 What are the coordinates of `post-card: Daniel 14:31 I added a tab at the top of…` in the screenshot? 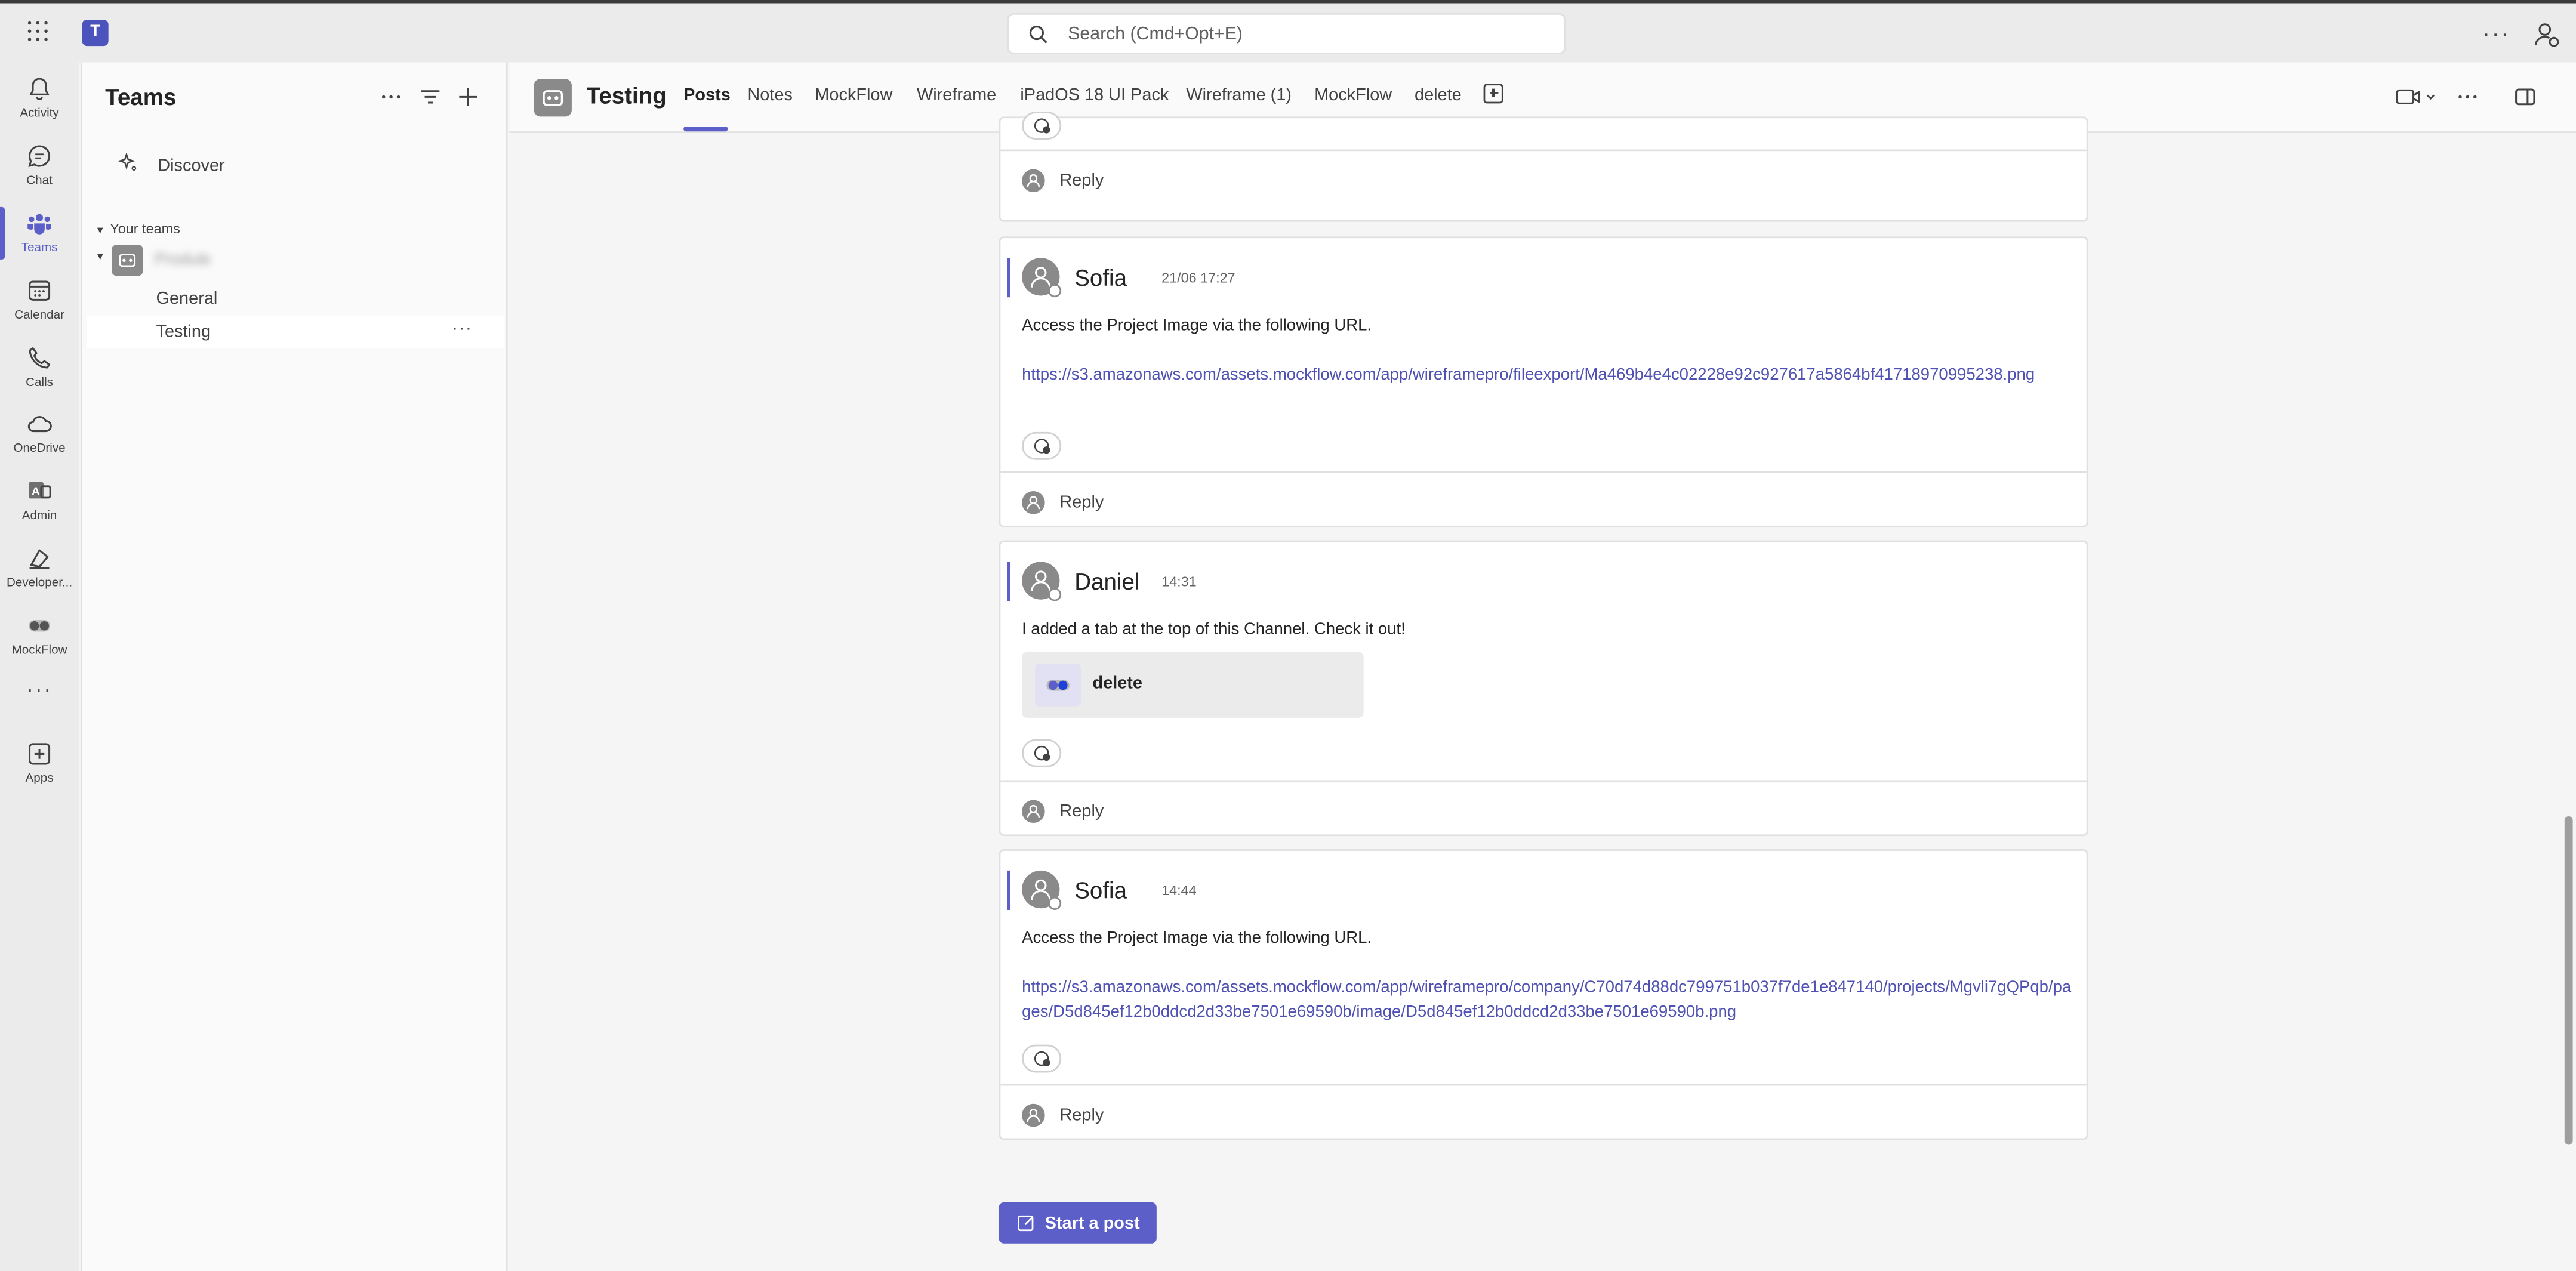 It's located at (1543, 688).